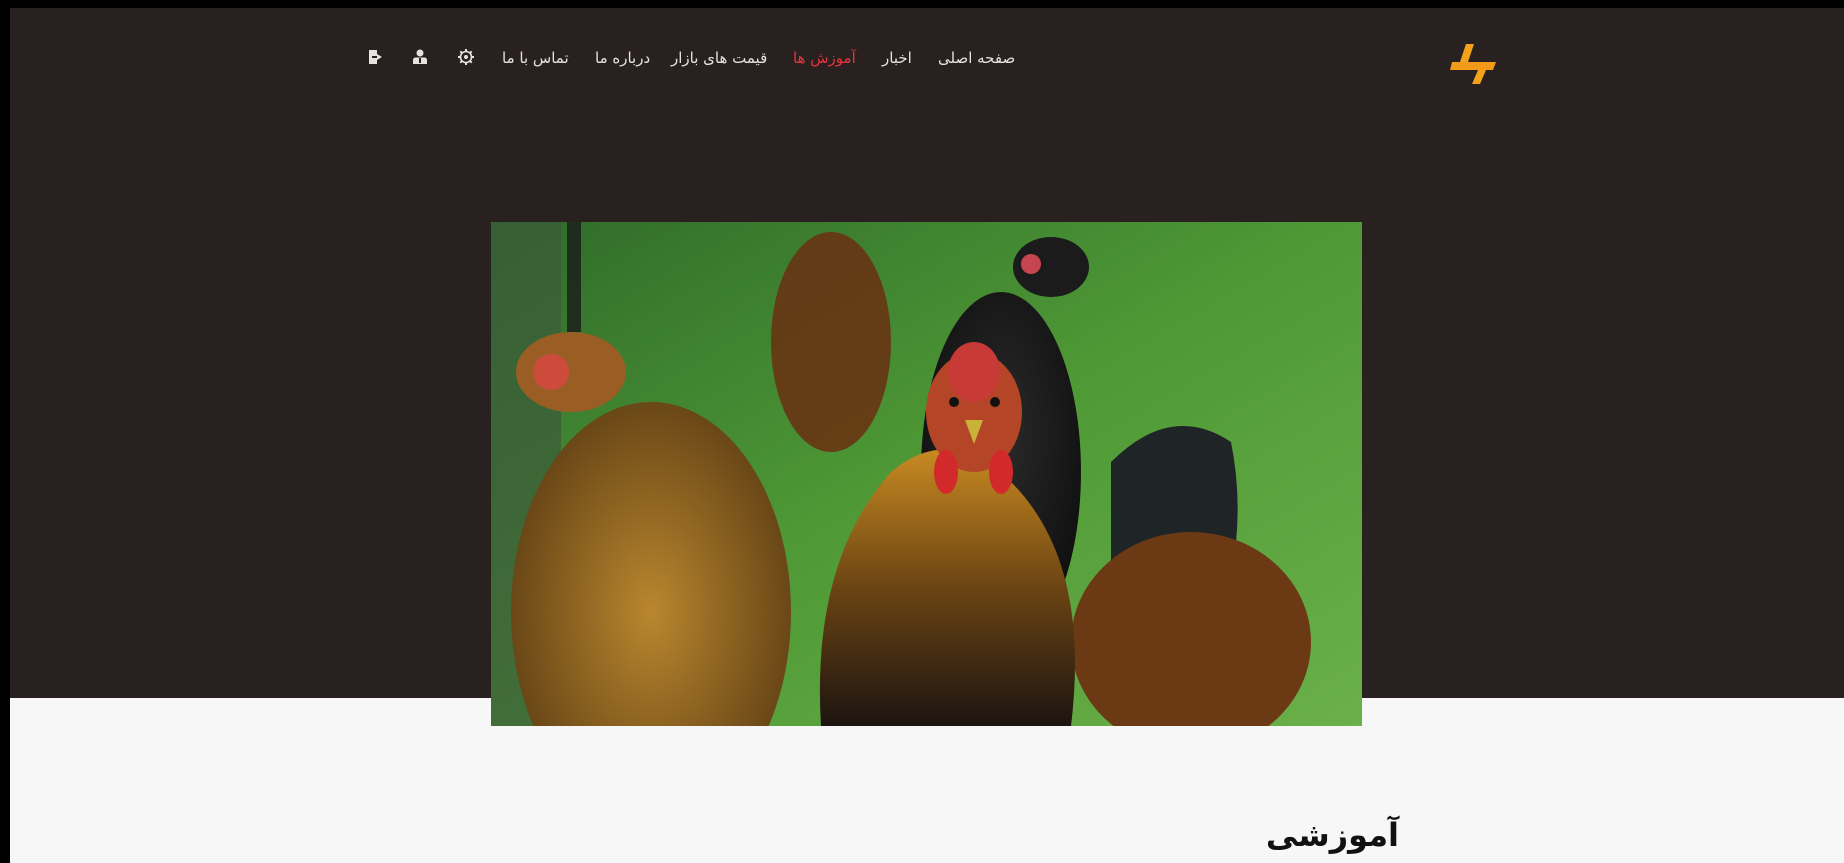  I want to click on nav-item-about: درباره ما, so click(622, 58).